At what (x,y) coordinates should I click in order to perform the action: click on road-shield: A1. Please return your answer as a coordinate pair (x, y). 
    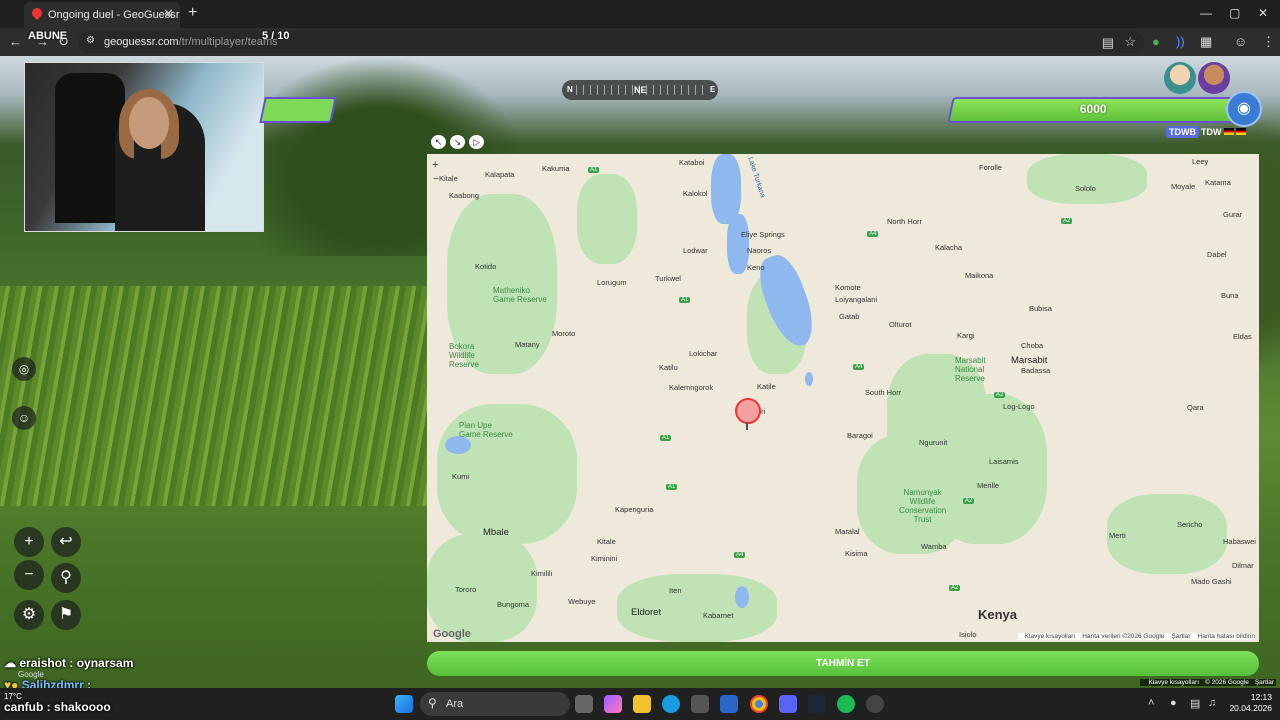
    Looking at the image, I should click on (594, 170).